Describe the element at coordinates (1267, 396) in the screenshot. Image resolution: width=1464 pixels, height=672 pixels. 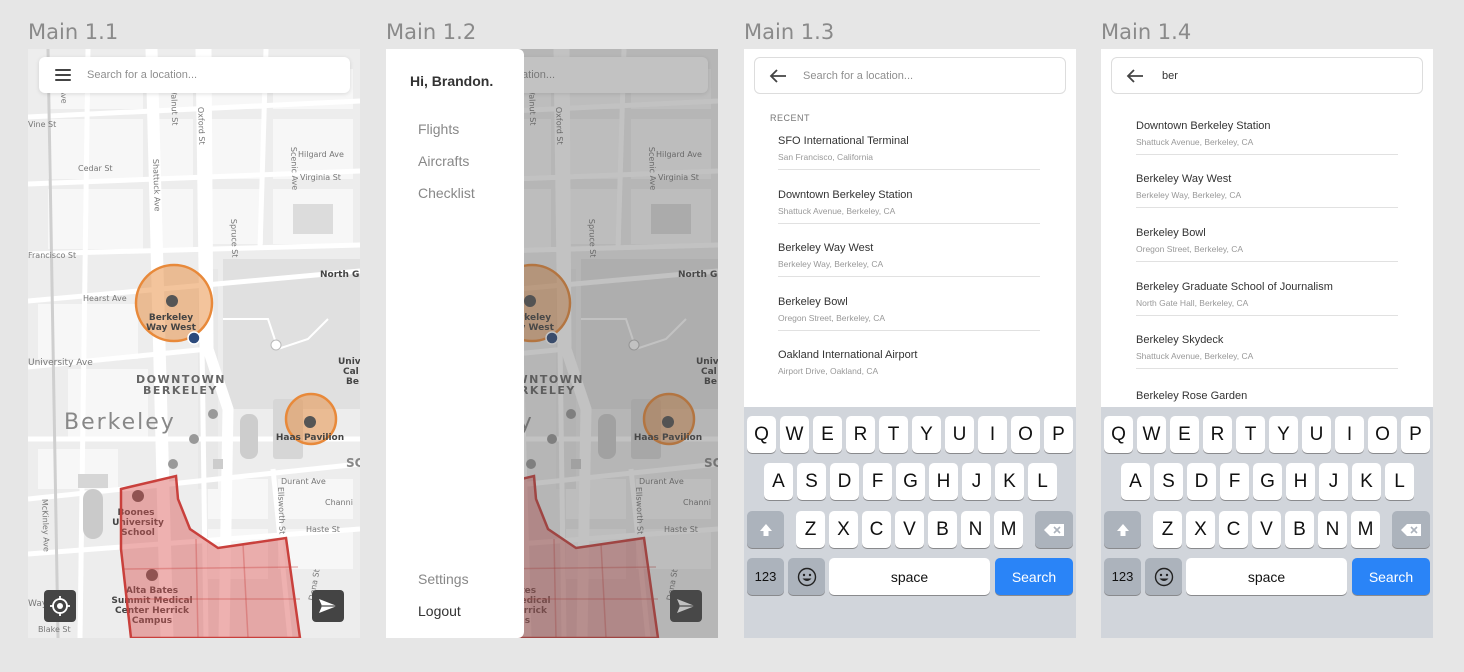
I see `list-item: Berkeley Rose Garden` at that location.